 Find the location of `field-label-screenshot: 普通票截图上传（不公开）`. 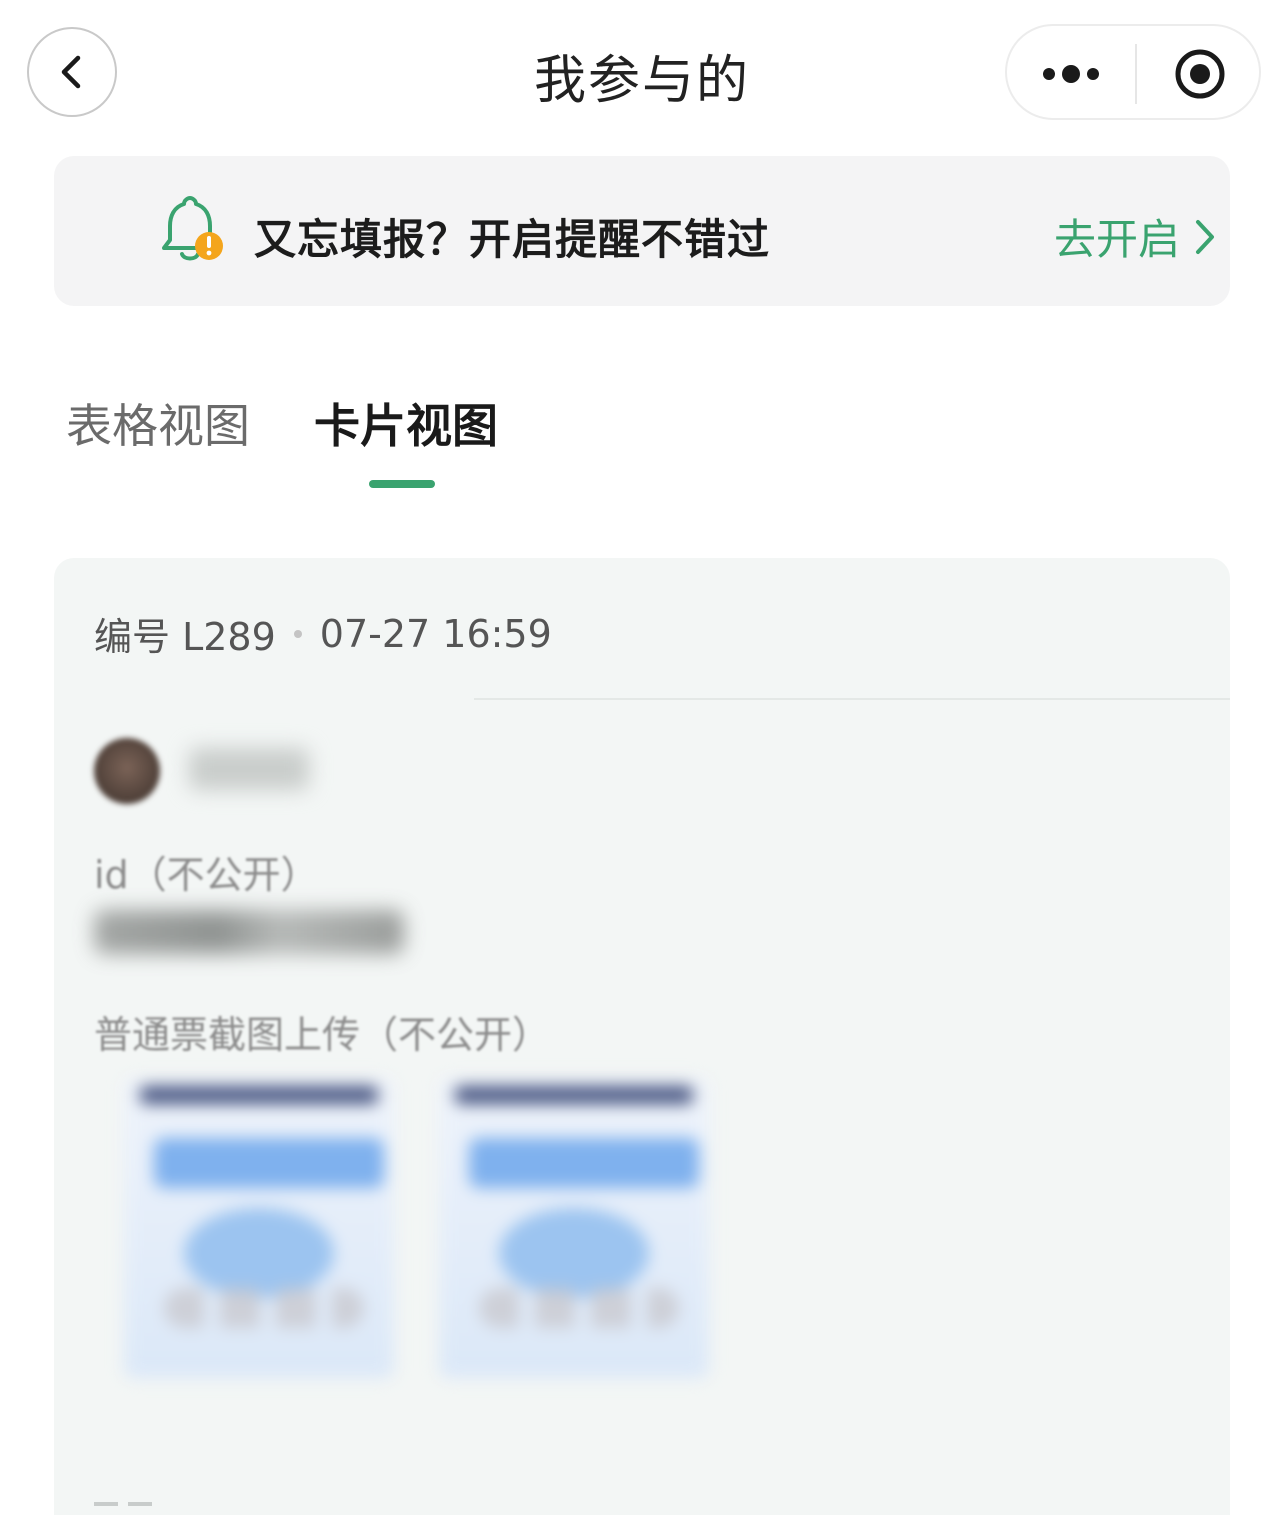

field-label-screenshot: 普通票截图上传（不公开） is located at coordinates (322, 1035).